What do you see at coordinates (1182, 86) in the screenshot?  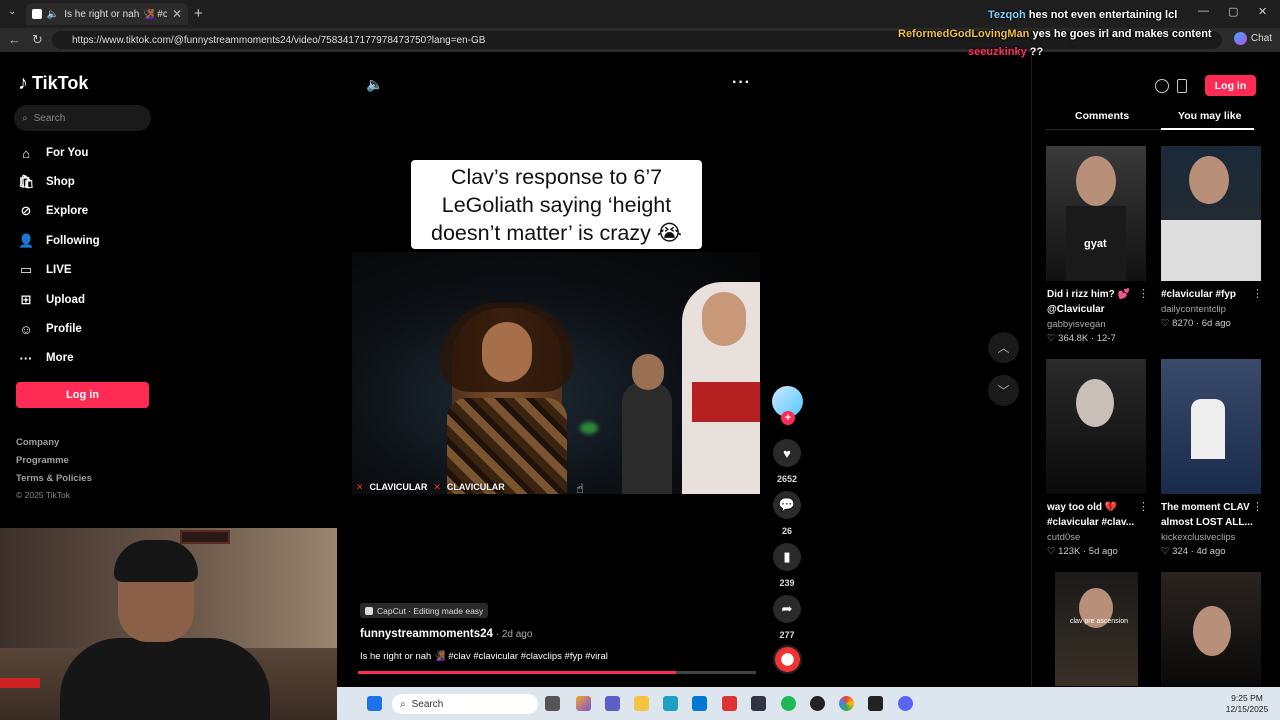 I see `device-icon` at bounding box center [1182, 86].